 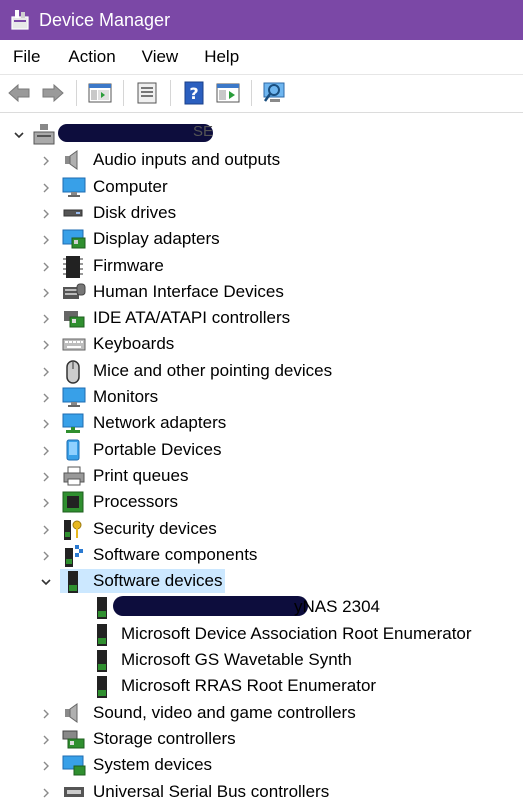 What do you see at coordinates (155, 529) in the screenshot?
I see `tree-category-label: Security devices` at bounding box center [155, 529].